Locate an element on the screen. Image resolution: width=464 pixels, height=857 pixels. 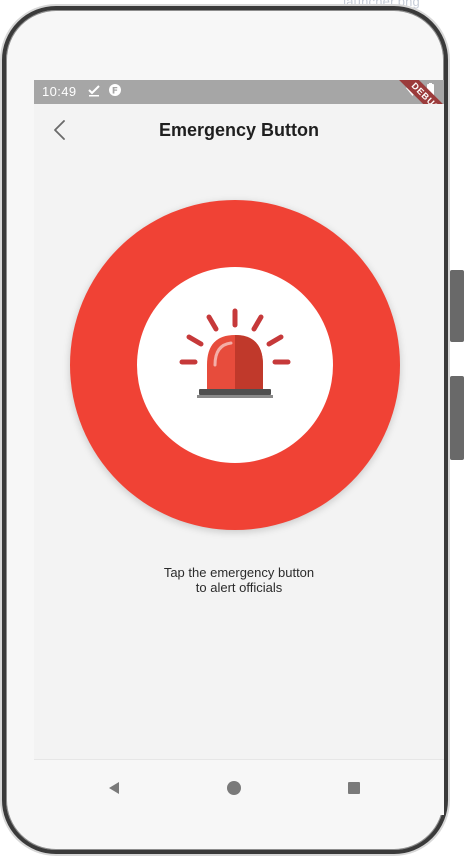
emergency-button-inner is located at coordinates (235, 365).